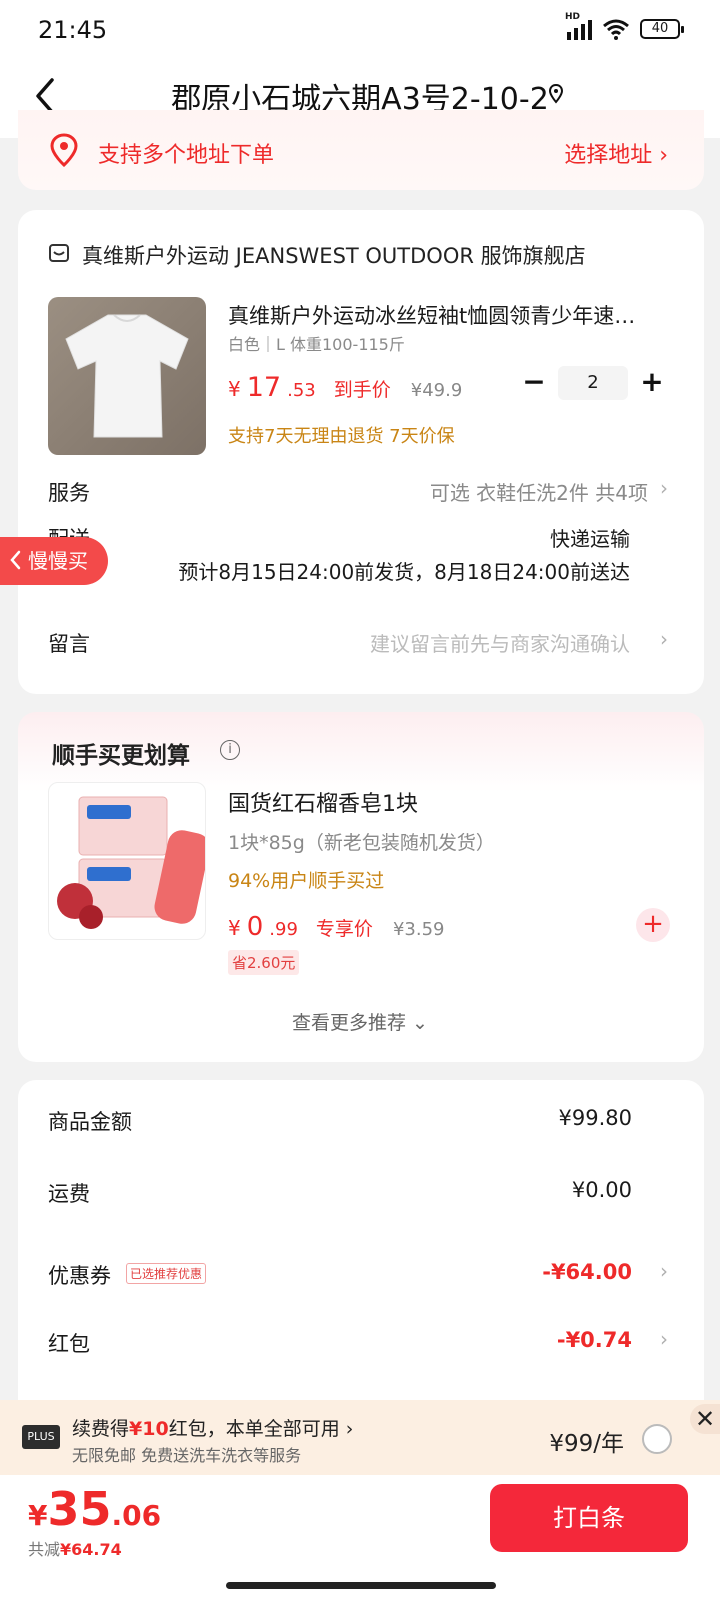 The height and width of the screenshot is (1600, 720). I want to click on home-indicator, so click(361, 1585).